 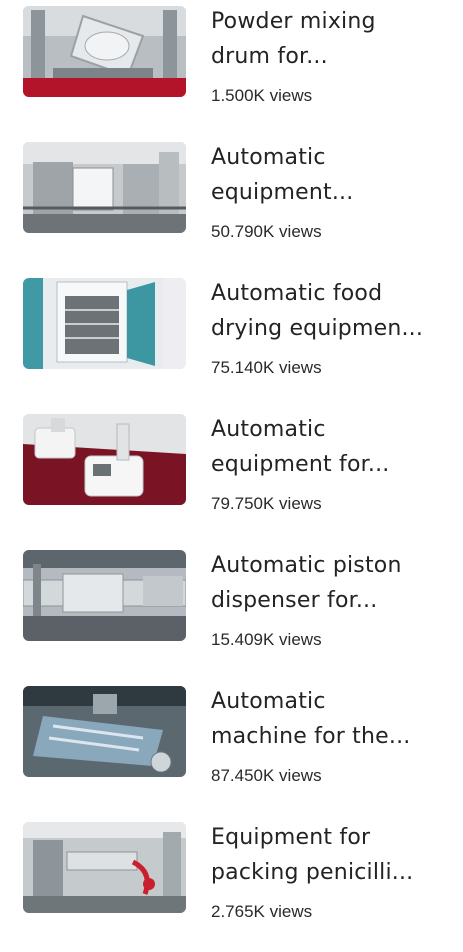 I want to click on video-title-line-1: Automatic food, so click(x=297, y=293).